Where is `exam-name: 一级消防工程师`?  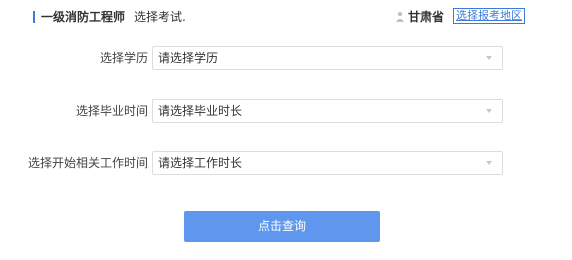 exam-name: 一级消防工程师 is located at coordinates (83, 17).